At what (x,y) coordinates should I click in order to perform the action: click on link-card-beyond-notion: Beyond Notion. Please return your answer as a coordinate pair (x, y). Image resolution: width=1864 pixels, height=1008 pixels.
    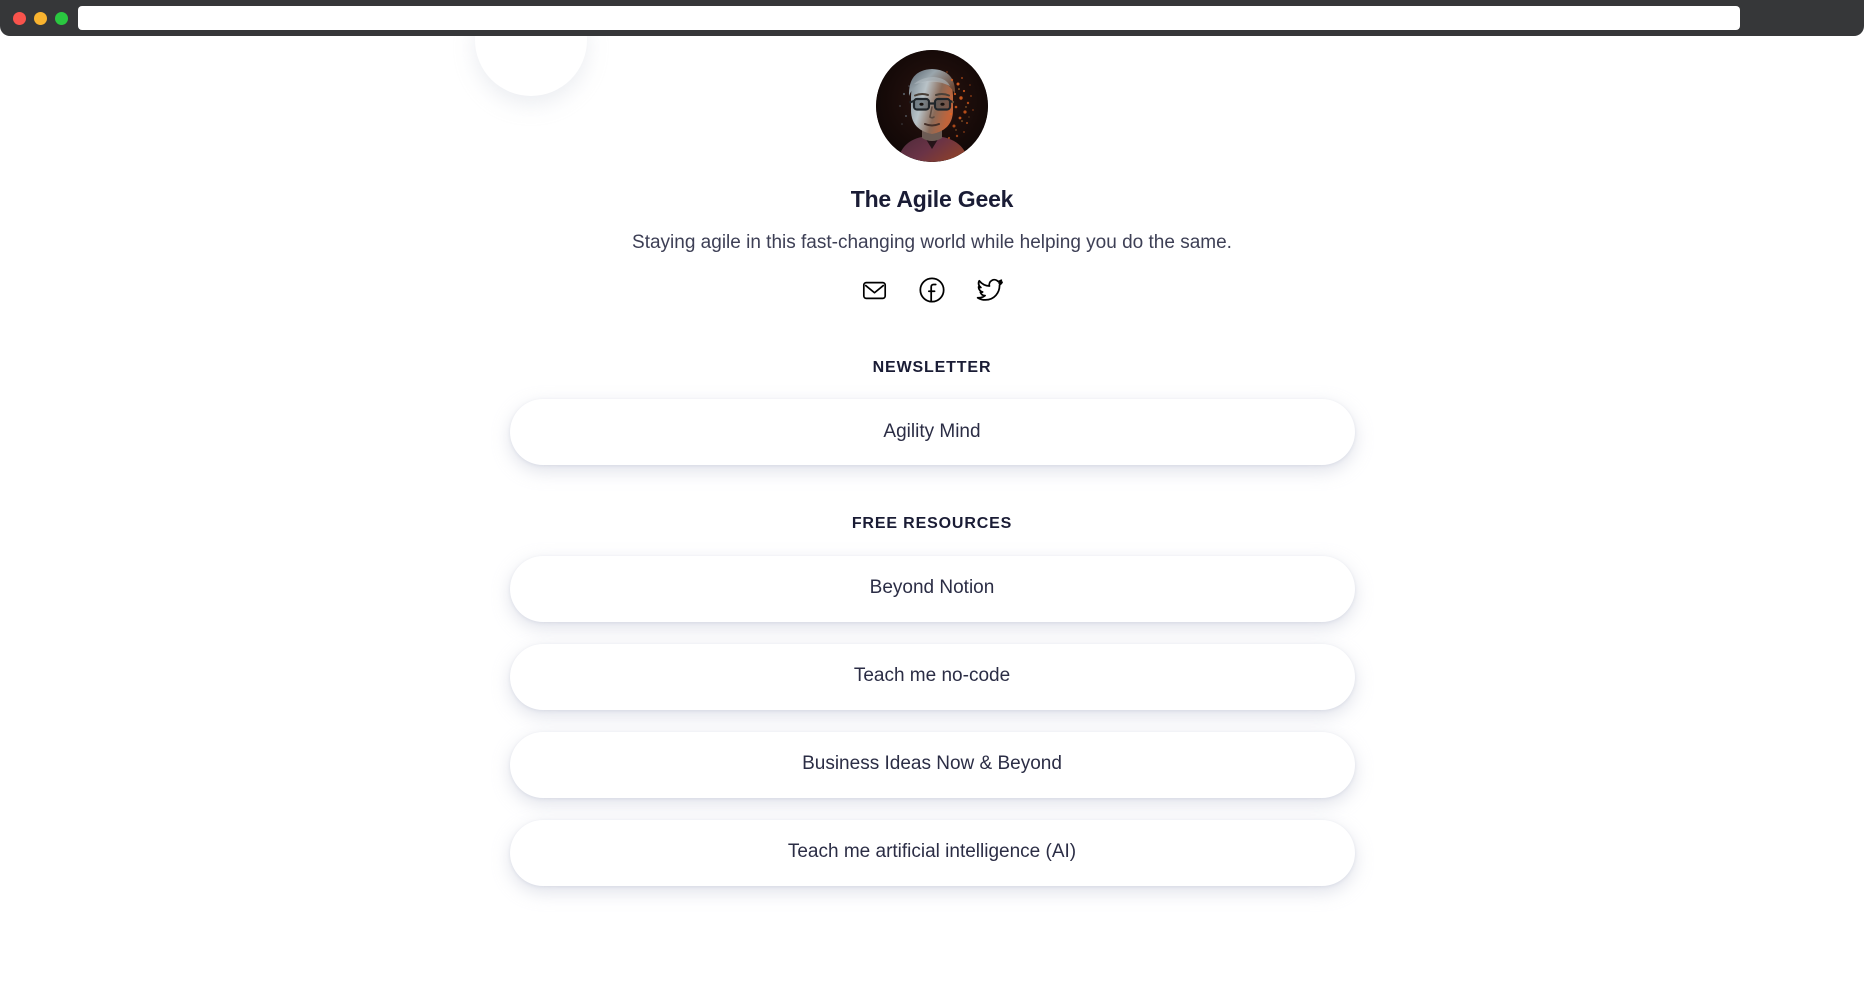
    Looking at the image, I should click on (932, 588).